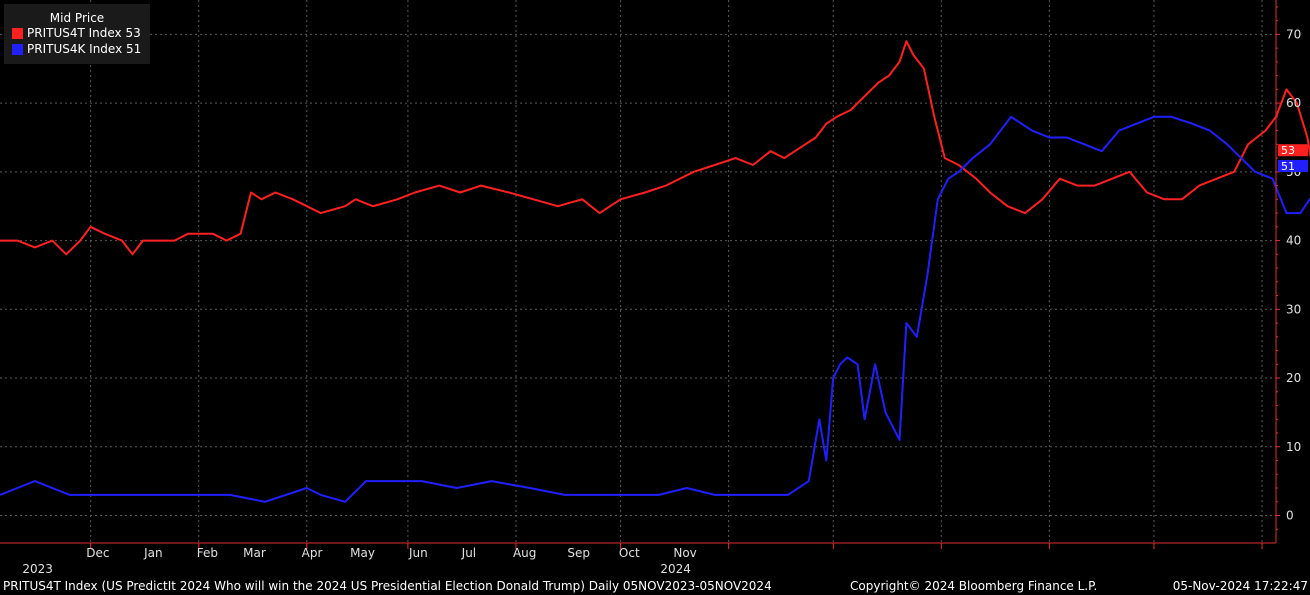 This screenshot has height=595, width=1310. I want to click on legend-value: 51, so click(134, 49).